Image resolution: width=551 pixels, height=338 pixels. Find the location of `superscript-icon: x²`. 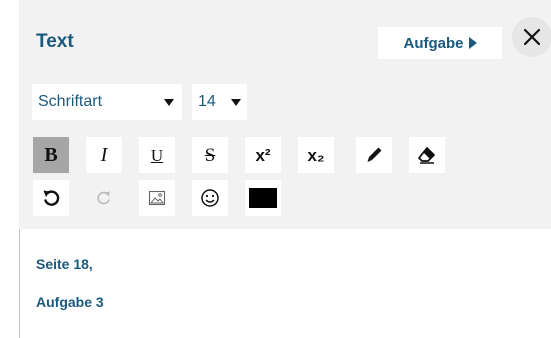

superscript-icon: x² is located at coordinates (263, 155).